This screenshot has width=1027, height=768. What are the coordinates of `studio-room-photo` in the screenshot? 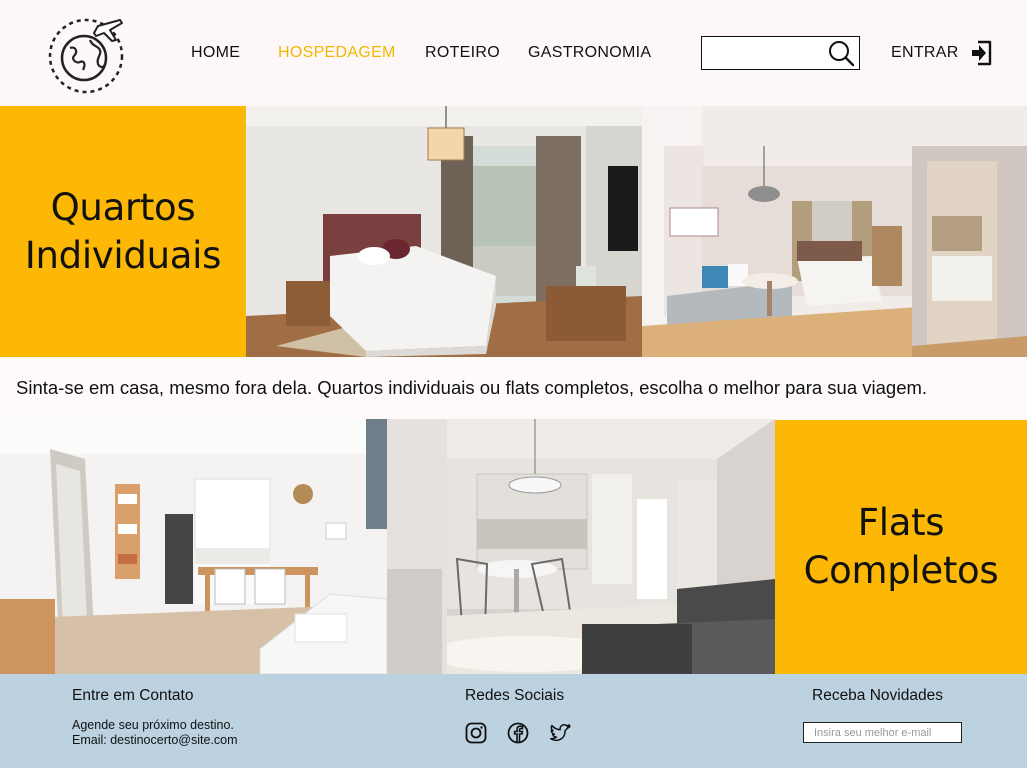 It's located at (834, 231).